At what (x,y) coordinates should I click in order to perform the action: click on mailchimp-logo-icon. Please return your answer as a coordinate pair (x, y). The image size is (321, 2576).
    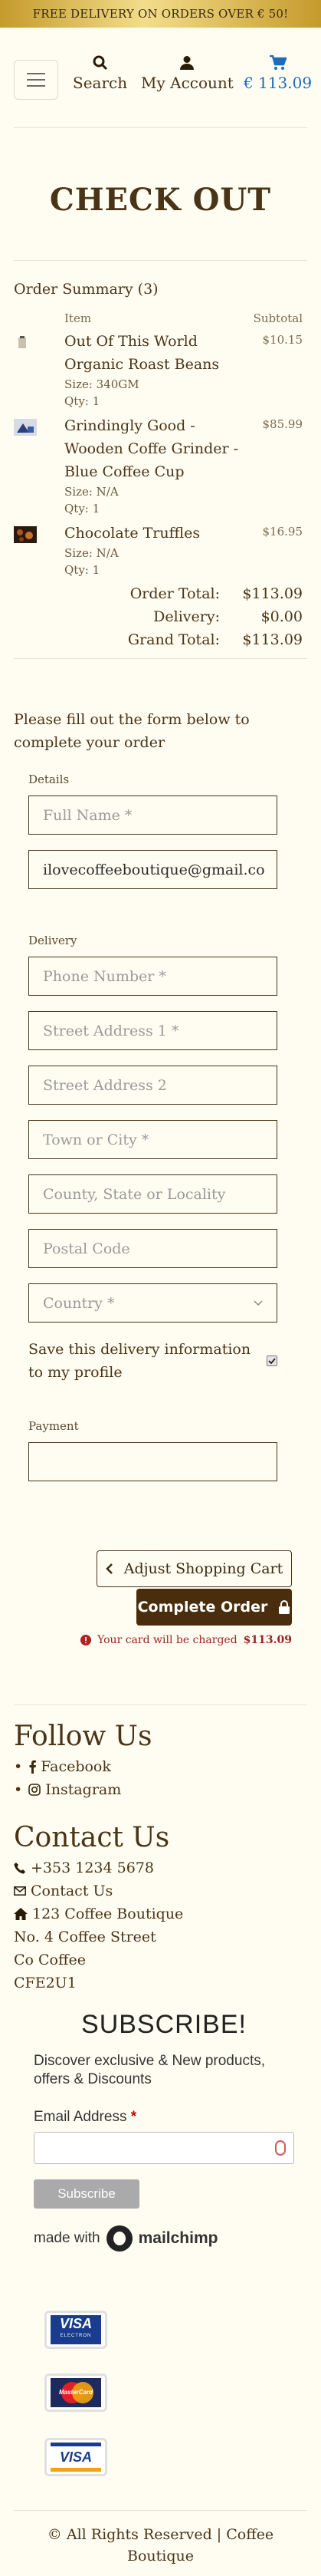
    Looking at the image, I should click on (120, 2238).